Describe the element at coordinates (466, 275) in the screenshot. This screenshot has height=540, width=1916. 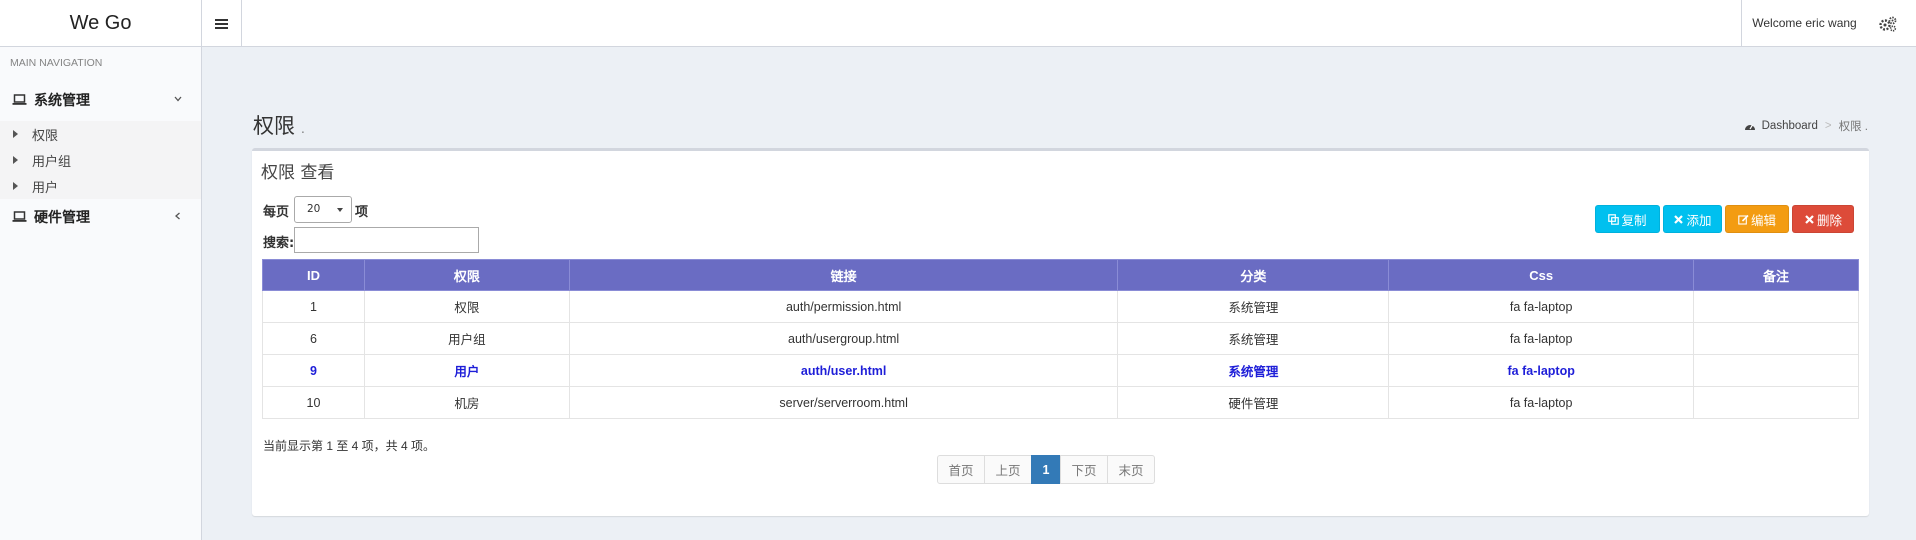
I see `column-header-permission: 权限` at that location.